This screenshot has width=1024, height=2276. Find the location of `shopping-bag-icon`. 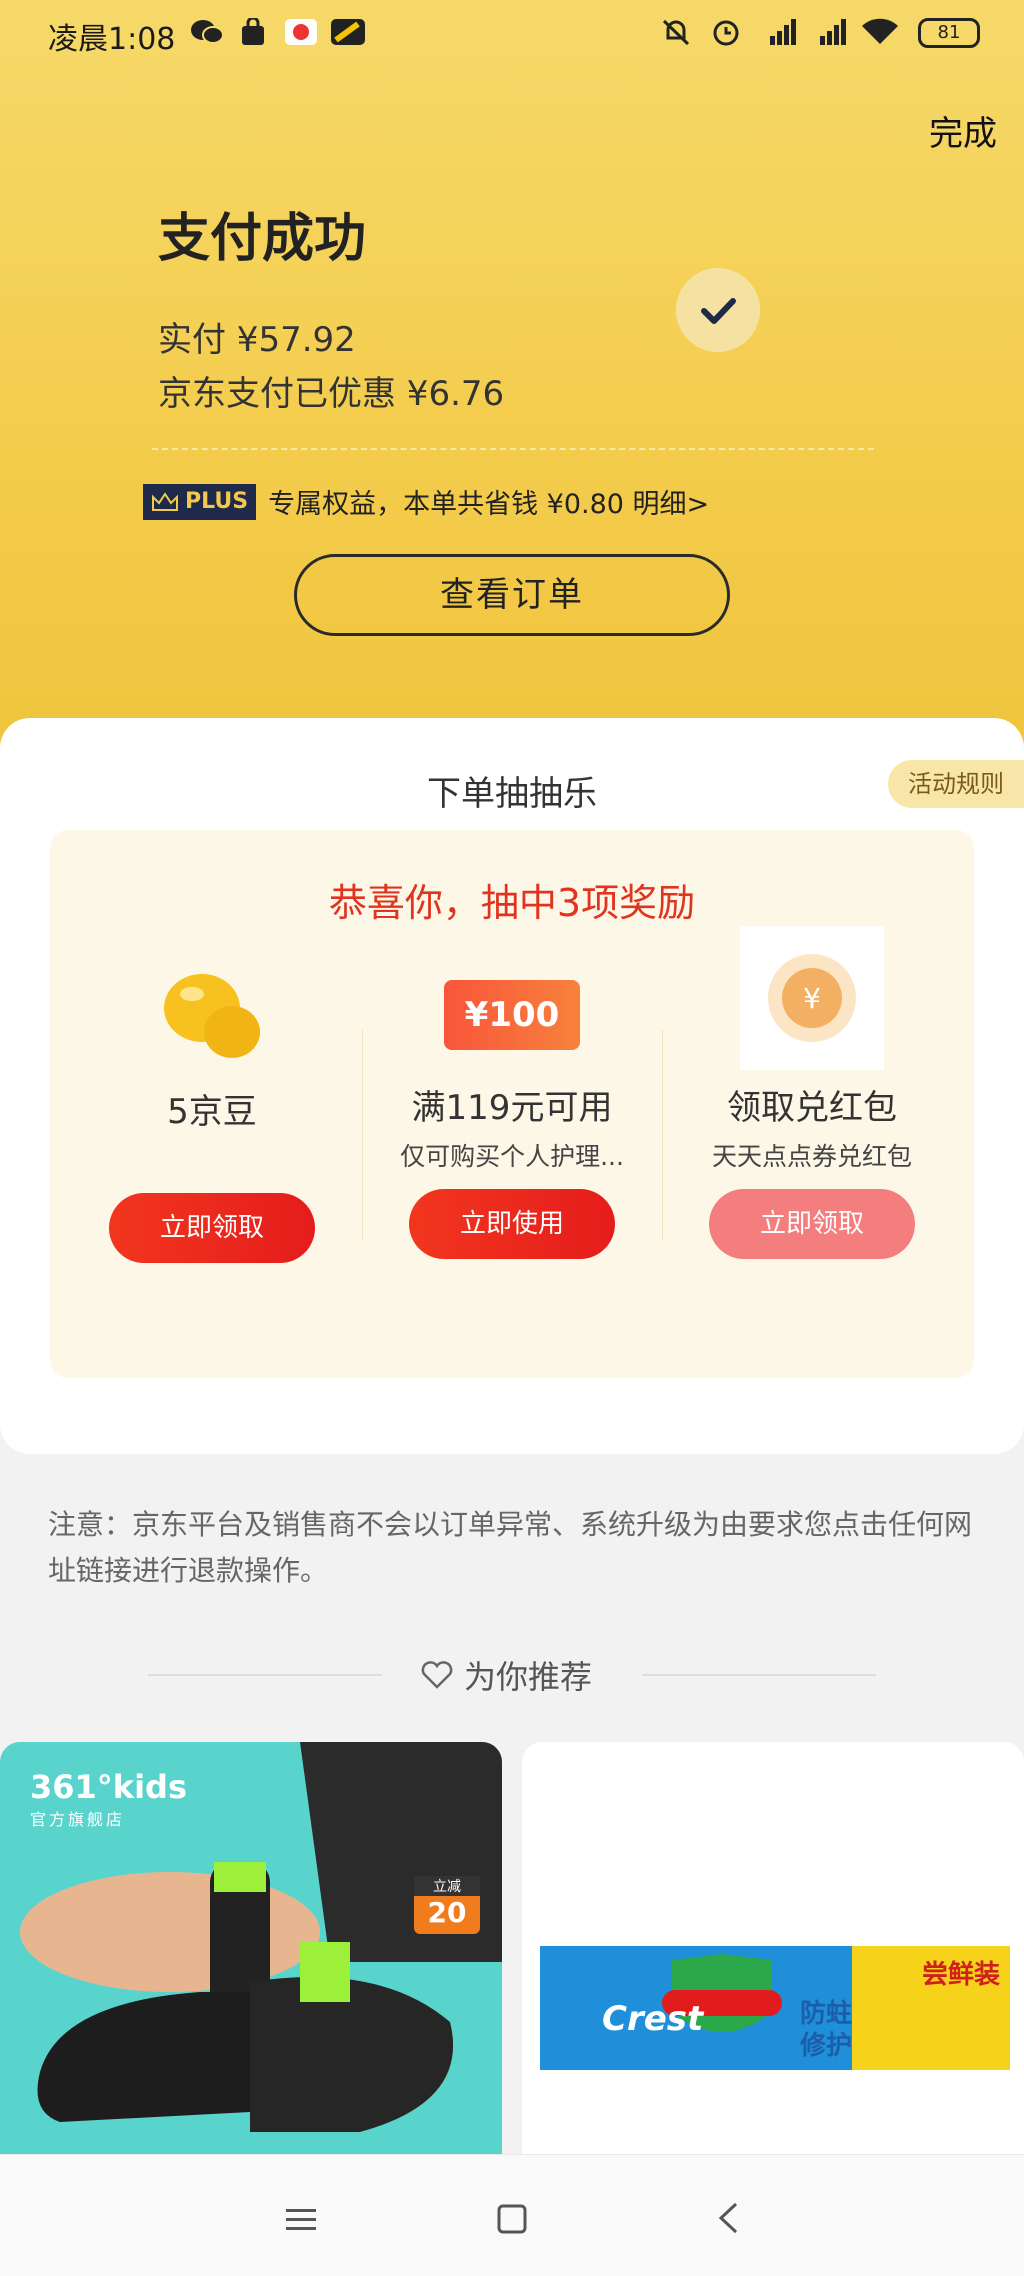

shopping-bag-icon is located at coordinates (253, 31).